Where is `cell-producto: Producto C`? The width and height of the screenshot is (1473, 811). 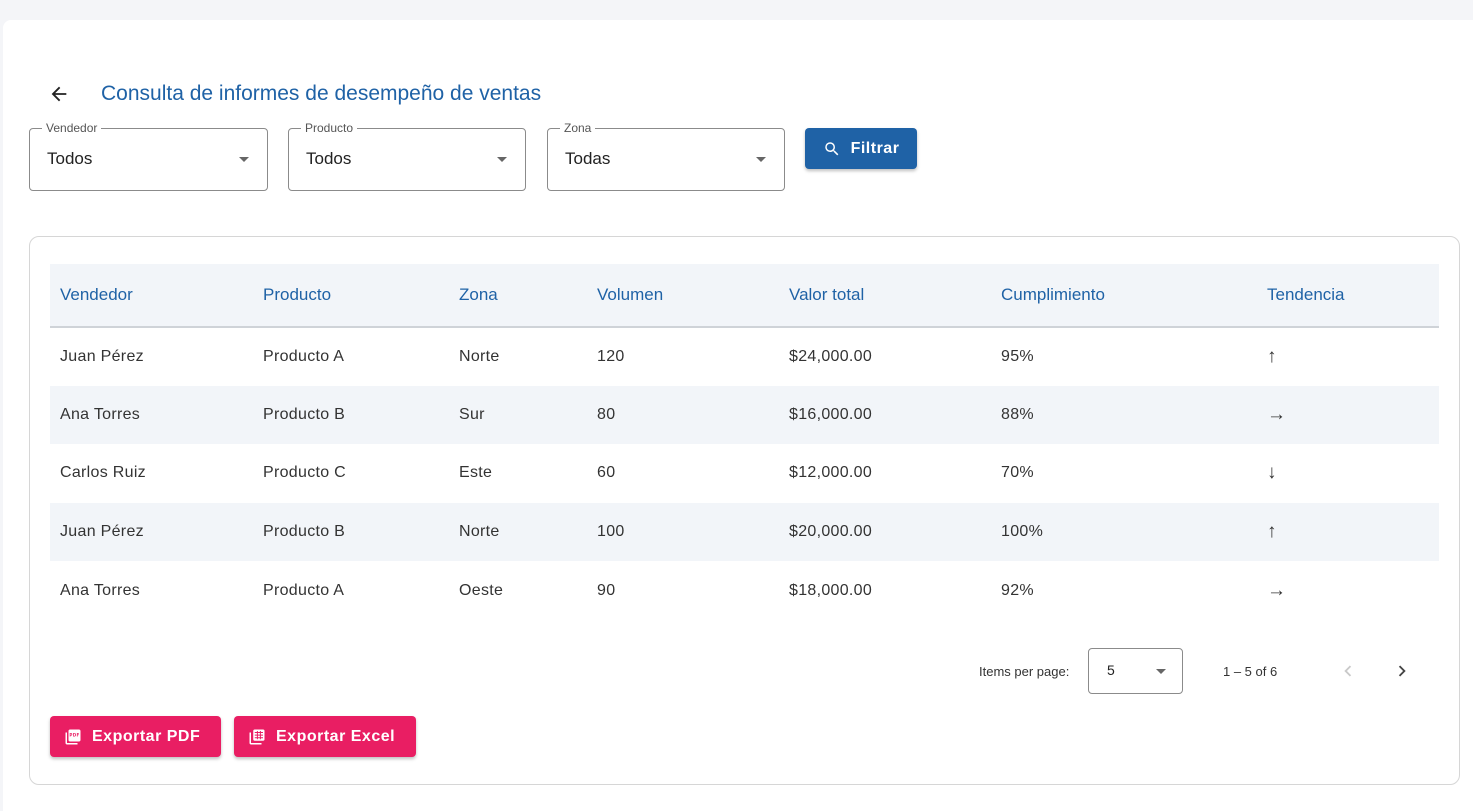
cell-producto: Producto C is located at coordinates (305, 473).